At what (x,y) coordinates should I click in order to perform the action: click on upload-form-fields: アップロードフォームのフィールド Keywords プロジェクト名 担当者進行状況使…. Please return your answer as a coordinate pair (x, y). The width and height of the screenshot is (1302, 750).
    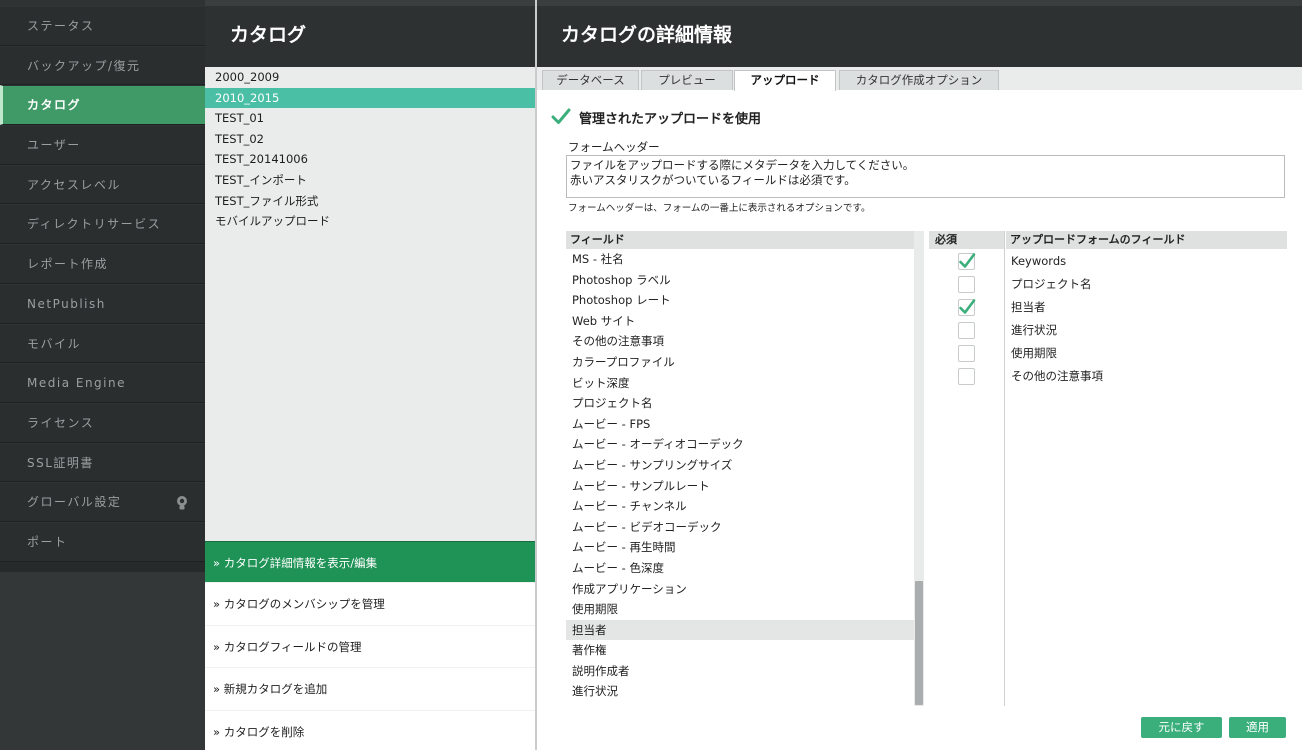
    Looking at the image, I should click on (1146, 468).